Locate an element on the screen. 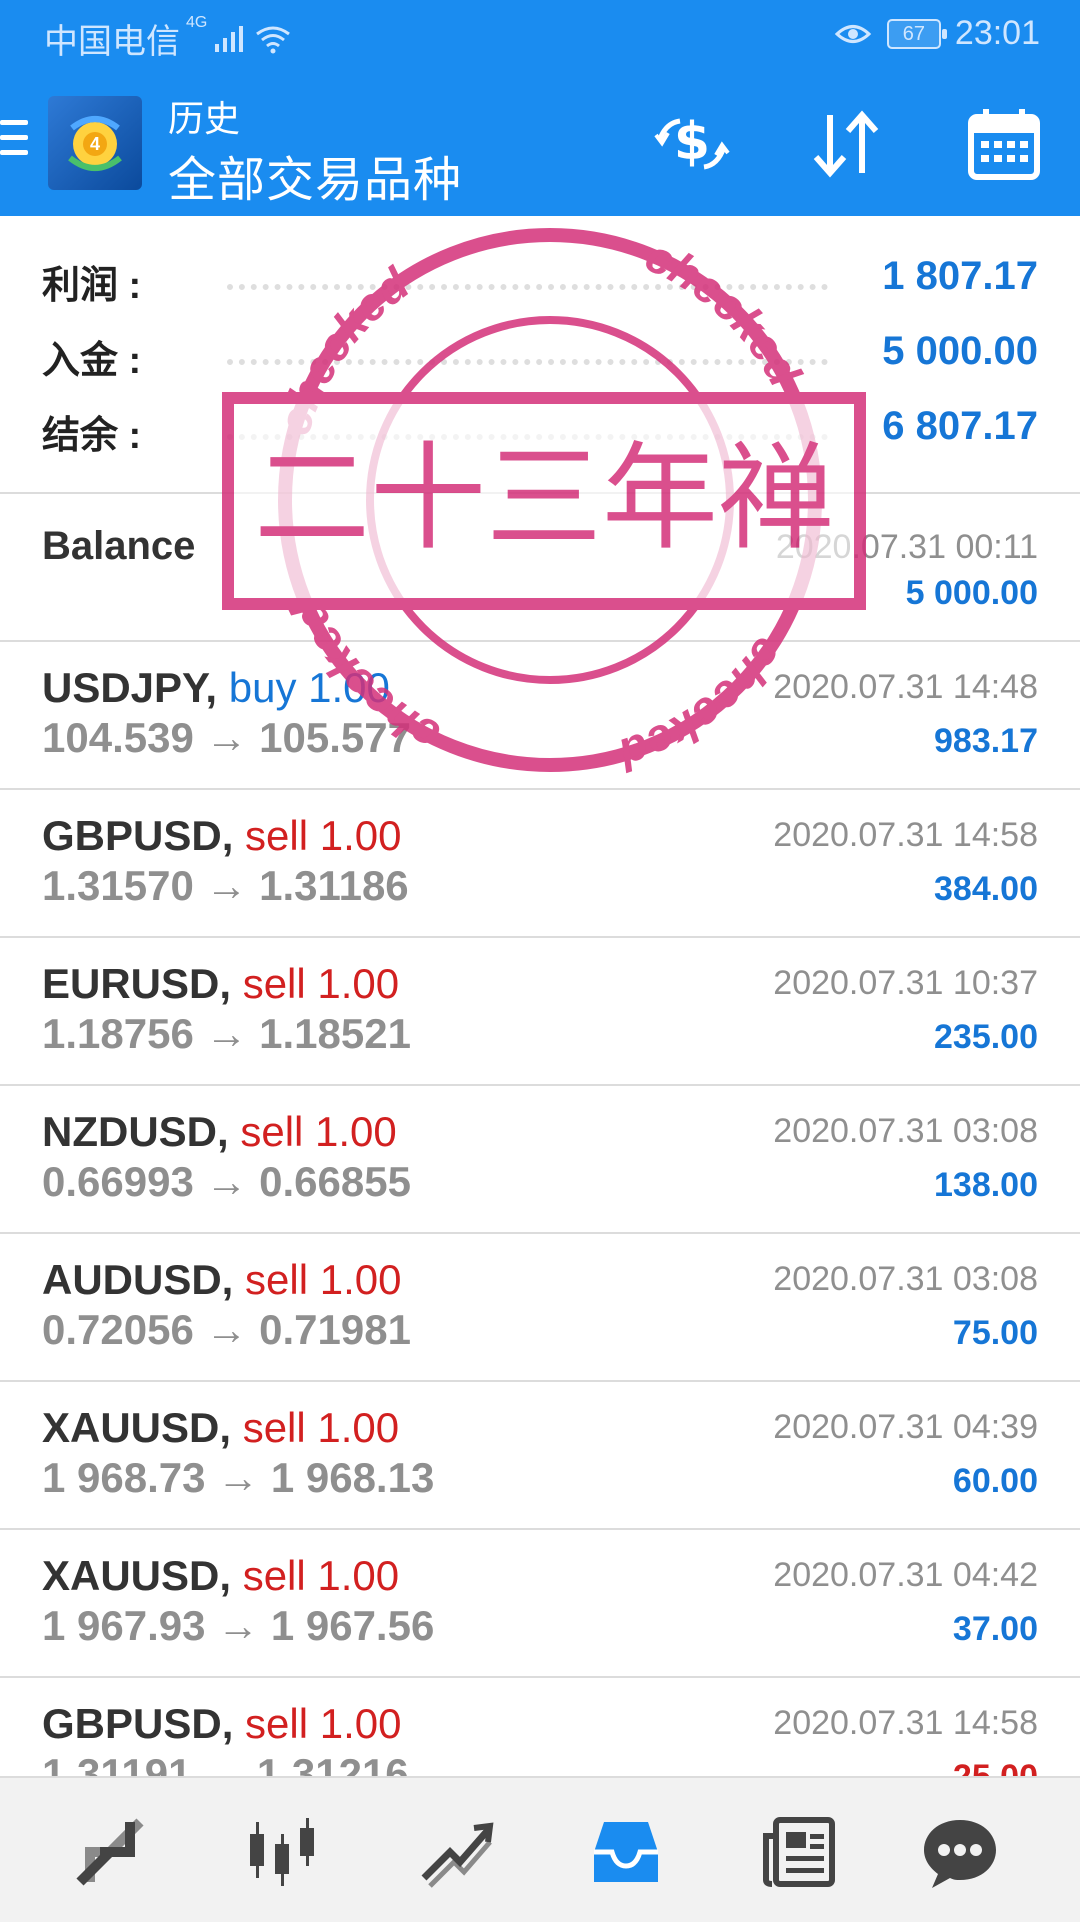 Image resolution: width=1080 pixels, height=1922 pixels. chart-icon is located at coordinates (282, 1852).